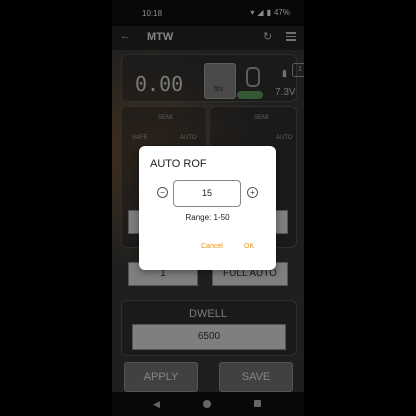 The height and width of the screenshot is (416, 416). What do you see at coordinates (162, 192) in the screenshot?
I see `decrement-icon: −` at bounding box center [162, 192].